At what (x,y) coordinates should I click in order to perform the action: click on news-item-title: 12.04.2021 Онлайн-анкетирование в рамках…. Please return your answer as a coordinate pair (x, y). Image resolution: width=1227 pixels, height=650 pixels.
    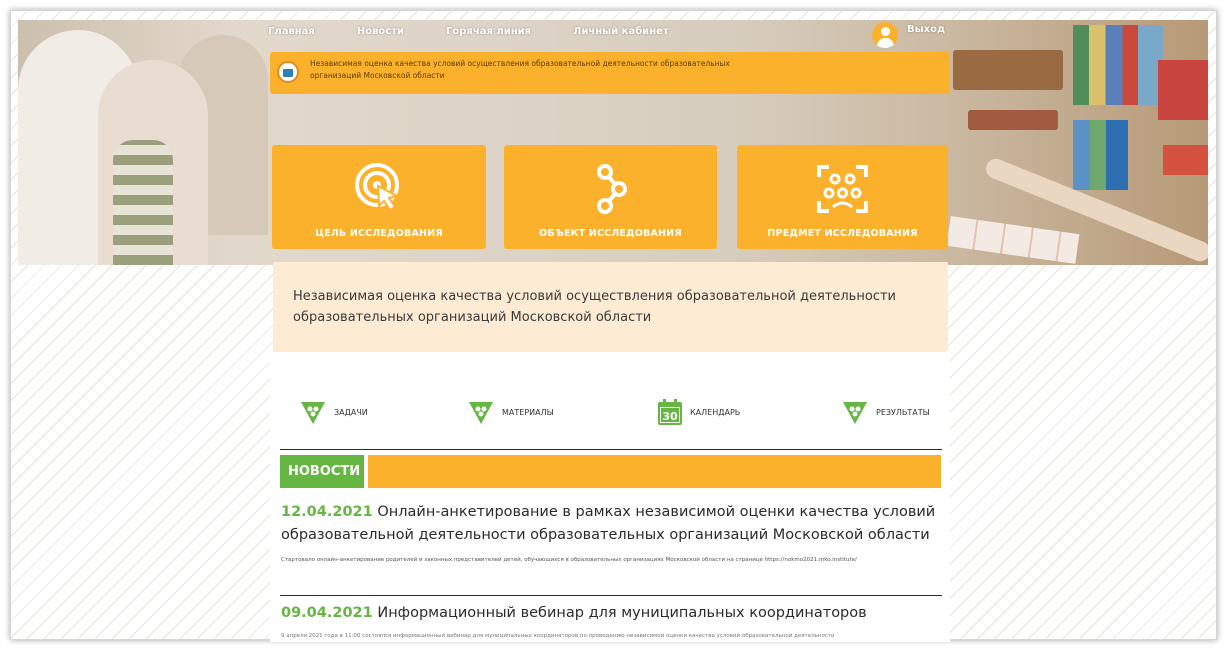
    Looking at the image, I should click on (611, 524).